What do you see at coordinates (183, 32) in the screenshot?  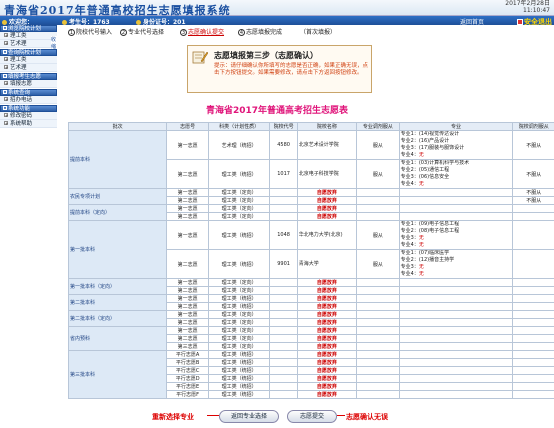 I see `step-number: 3` at bounding box center [183, 32].